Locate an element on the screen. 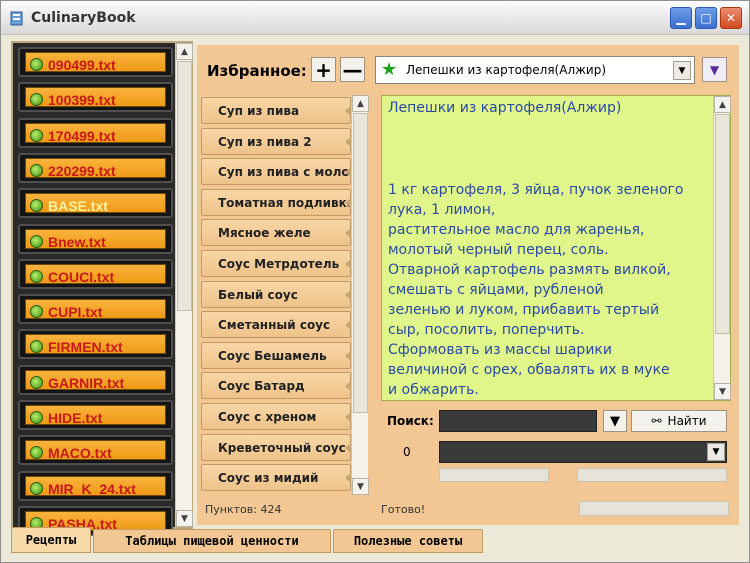  recipe-text-scrollbar: ▲ ▼ is located at coordinates (722, 248).